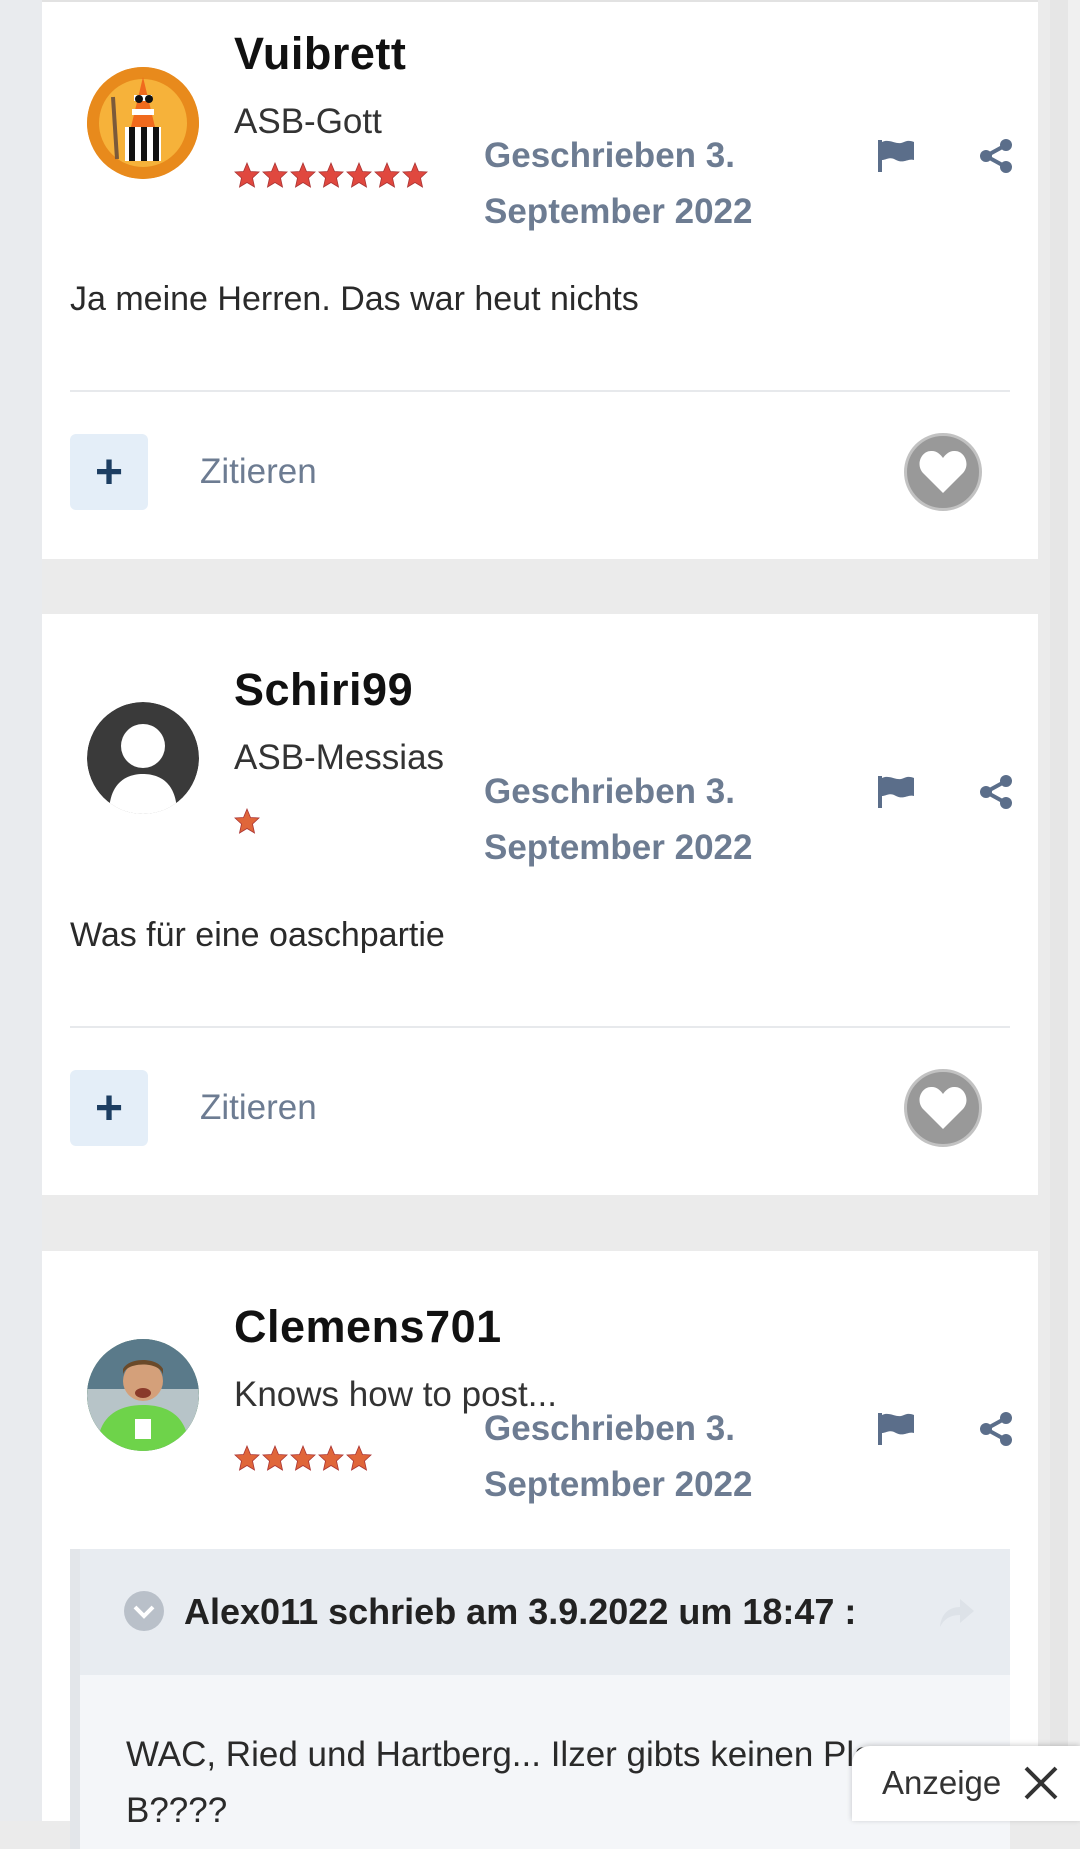 The width and height of the screenshot is (1080, 1849). Describe the element at coordinates (144, 1611) in the screenshot. I see `chevron-down-icon` at that location.